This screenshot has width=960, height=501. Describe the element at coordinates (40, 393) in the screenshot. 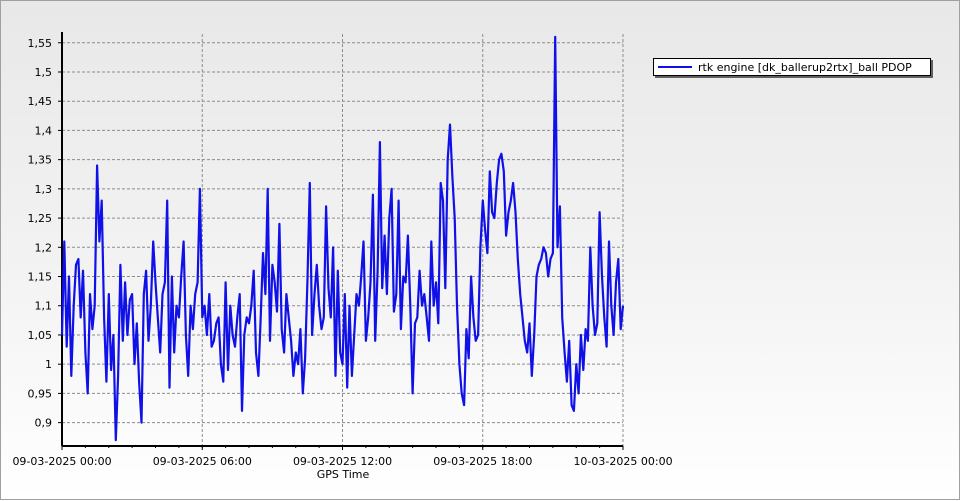

I see `y-tick-label: 0,95` at that location.